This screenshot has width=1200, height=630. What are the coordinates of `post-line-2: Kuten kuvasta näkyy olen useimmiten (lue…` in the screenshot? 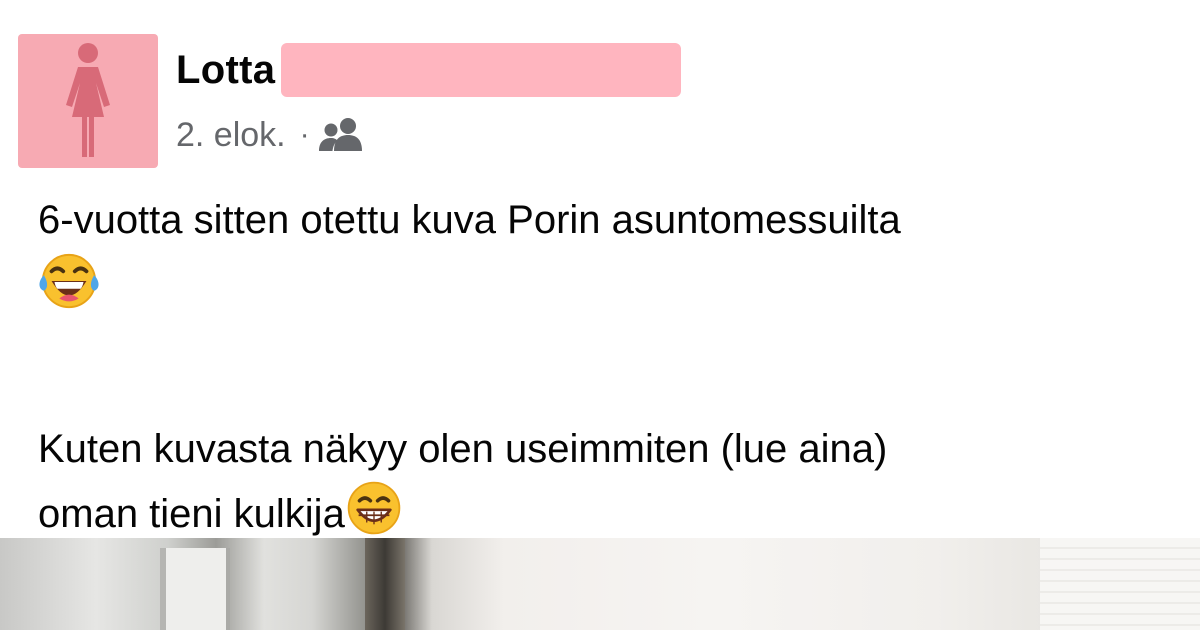 It's located at (463, 449).